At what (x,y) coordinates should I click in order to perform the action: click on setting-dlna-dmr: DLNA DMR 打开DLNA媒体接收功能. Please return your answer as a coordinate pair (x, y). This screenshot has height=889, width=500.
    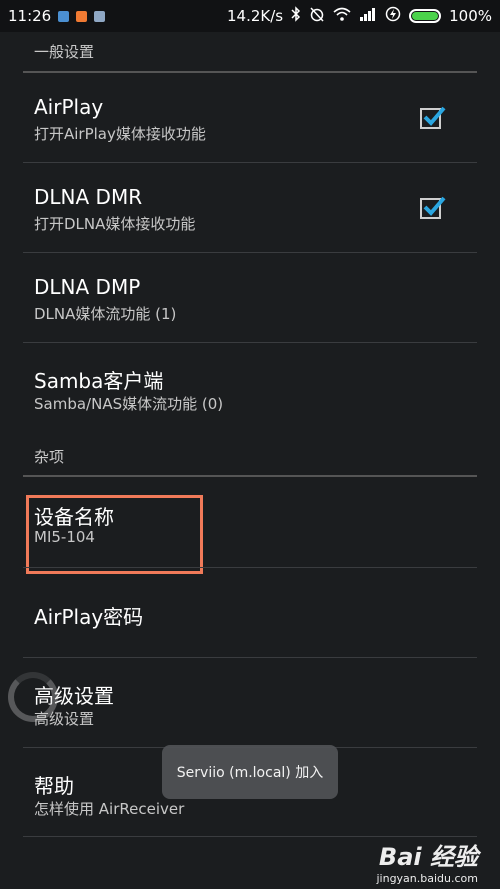
    Looking at the image, I should click on (250, 207).